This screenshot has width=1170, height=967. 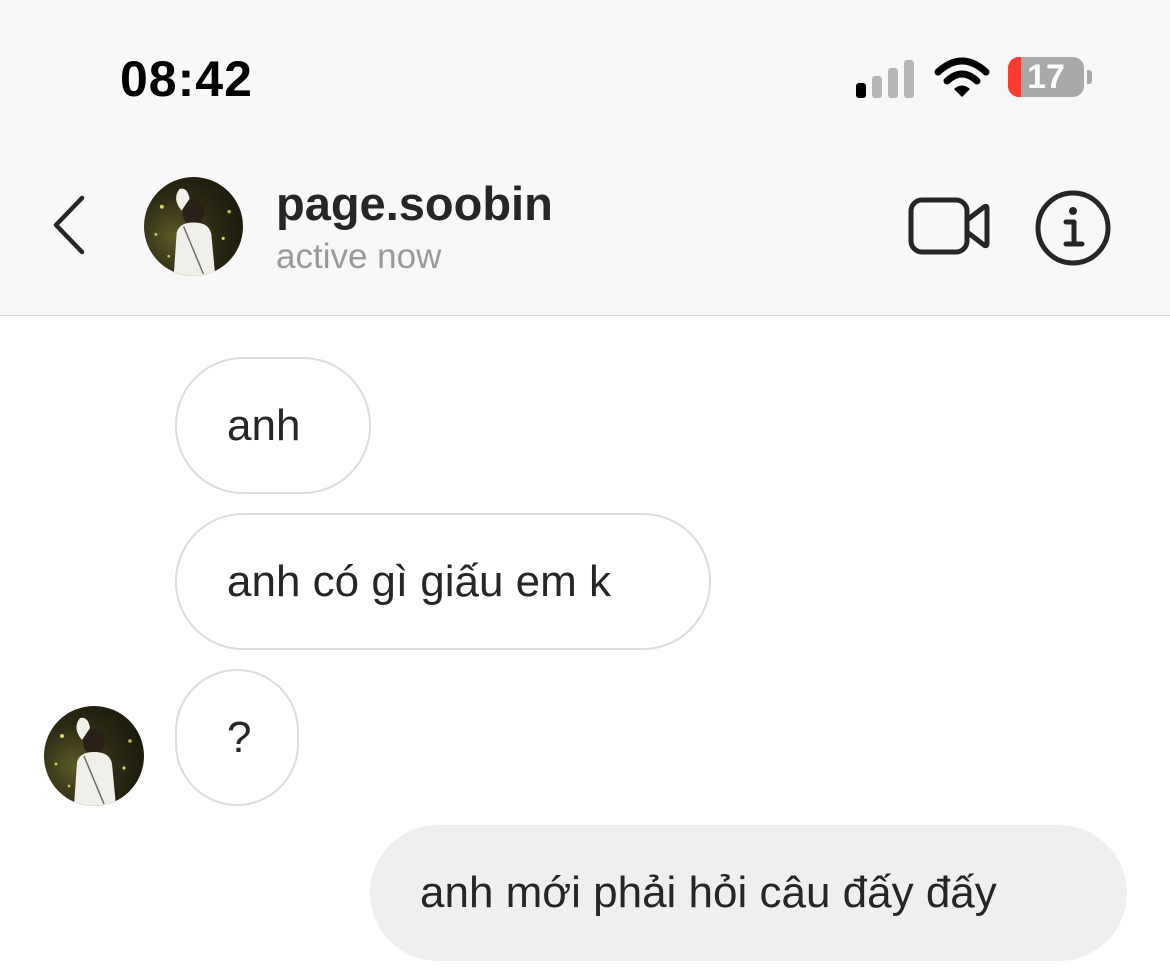 I want to click on battery-cap, so click(x=1089, y=77).